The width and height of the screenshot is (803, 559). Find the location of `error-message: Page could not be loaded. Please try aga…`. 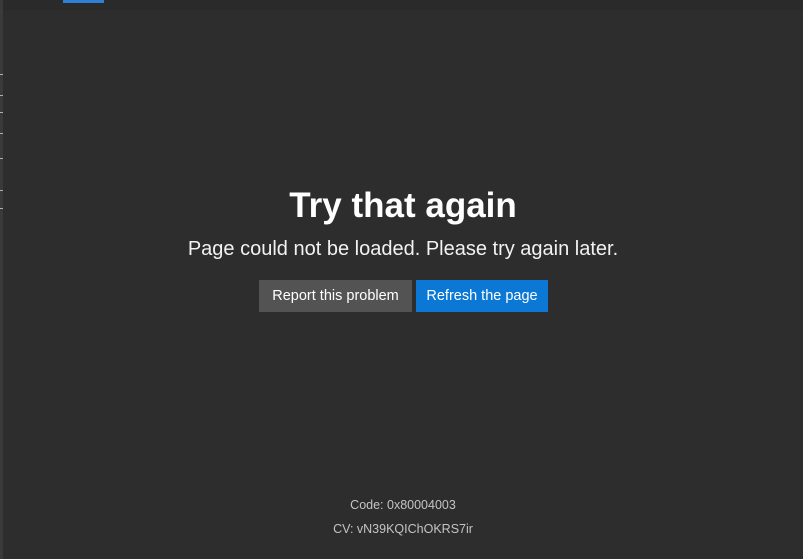

error-message: Page could not be loaded. Please try aga… is located at coordinates (403, 249).